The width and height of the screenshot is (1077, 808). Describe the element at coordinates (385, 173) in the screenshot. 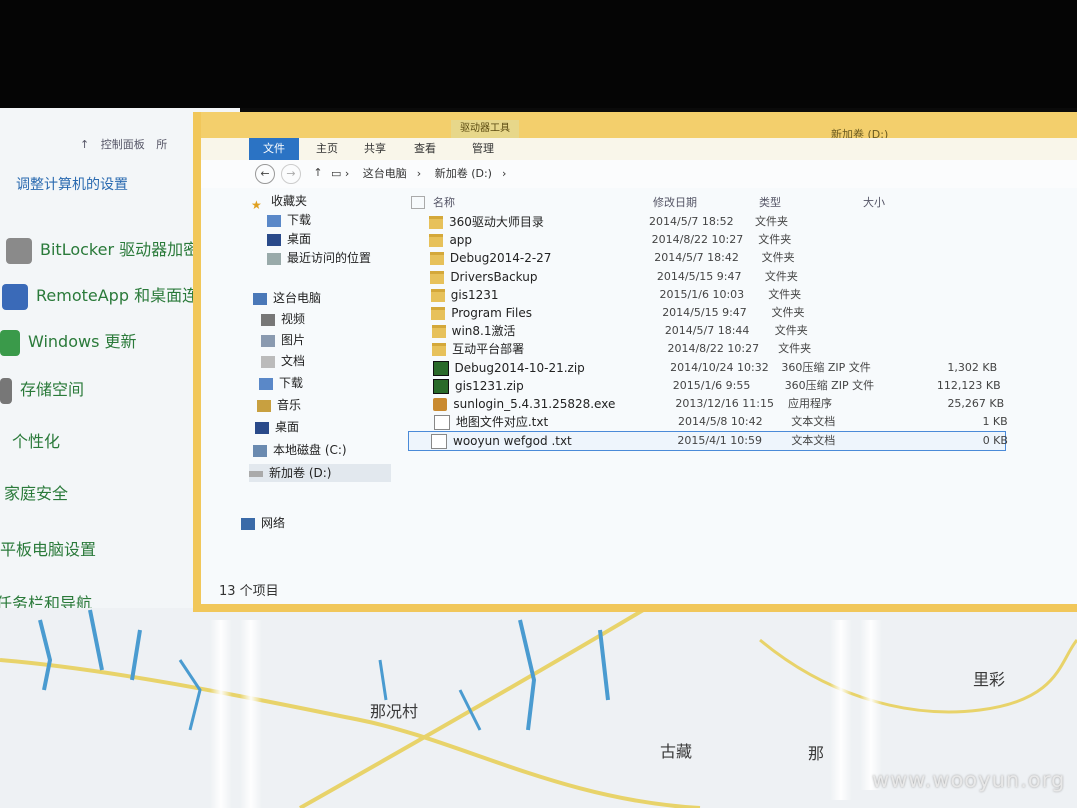

I see `breadcrumb-this-pc: 这台电脑` at that location.